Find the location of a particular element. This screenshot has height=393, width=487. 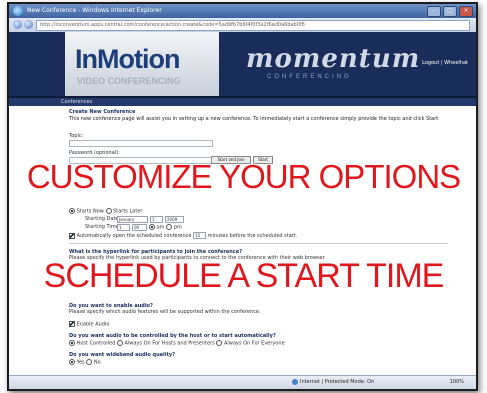

host-controlled-radio is located at coordinates (72, 343).